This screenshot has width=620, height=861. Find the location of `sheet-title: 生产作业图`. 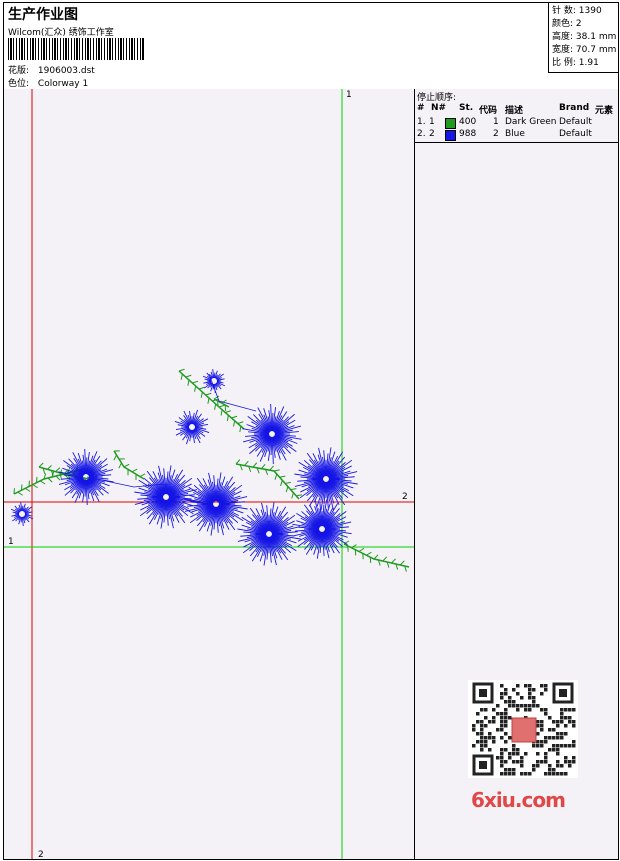

sheet-title: 生产作业图 is located at coordinates (43, 15).